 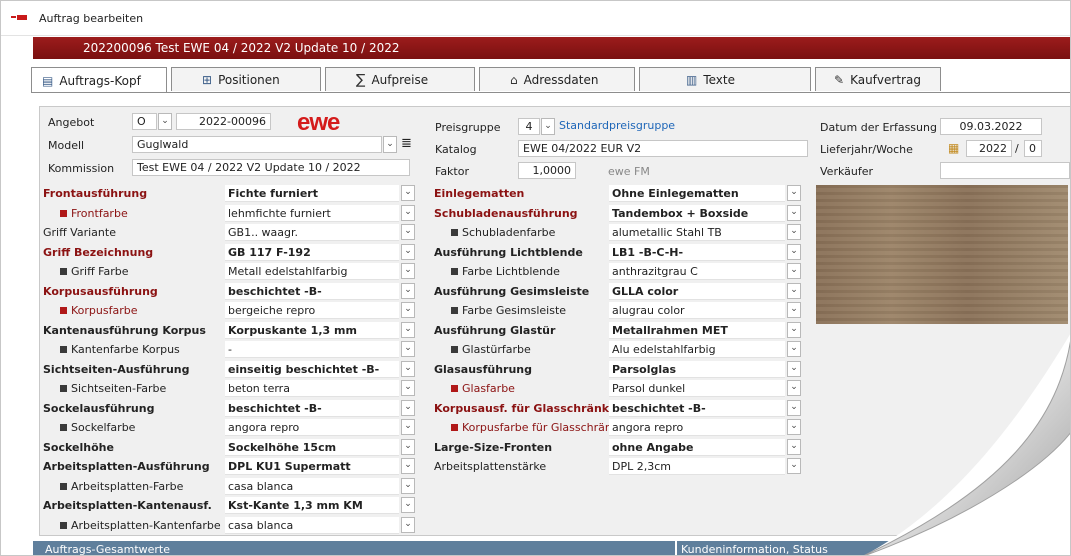 I want to click on modell-list-icon: ≣, so click(x=406, y=143).